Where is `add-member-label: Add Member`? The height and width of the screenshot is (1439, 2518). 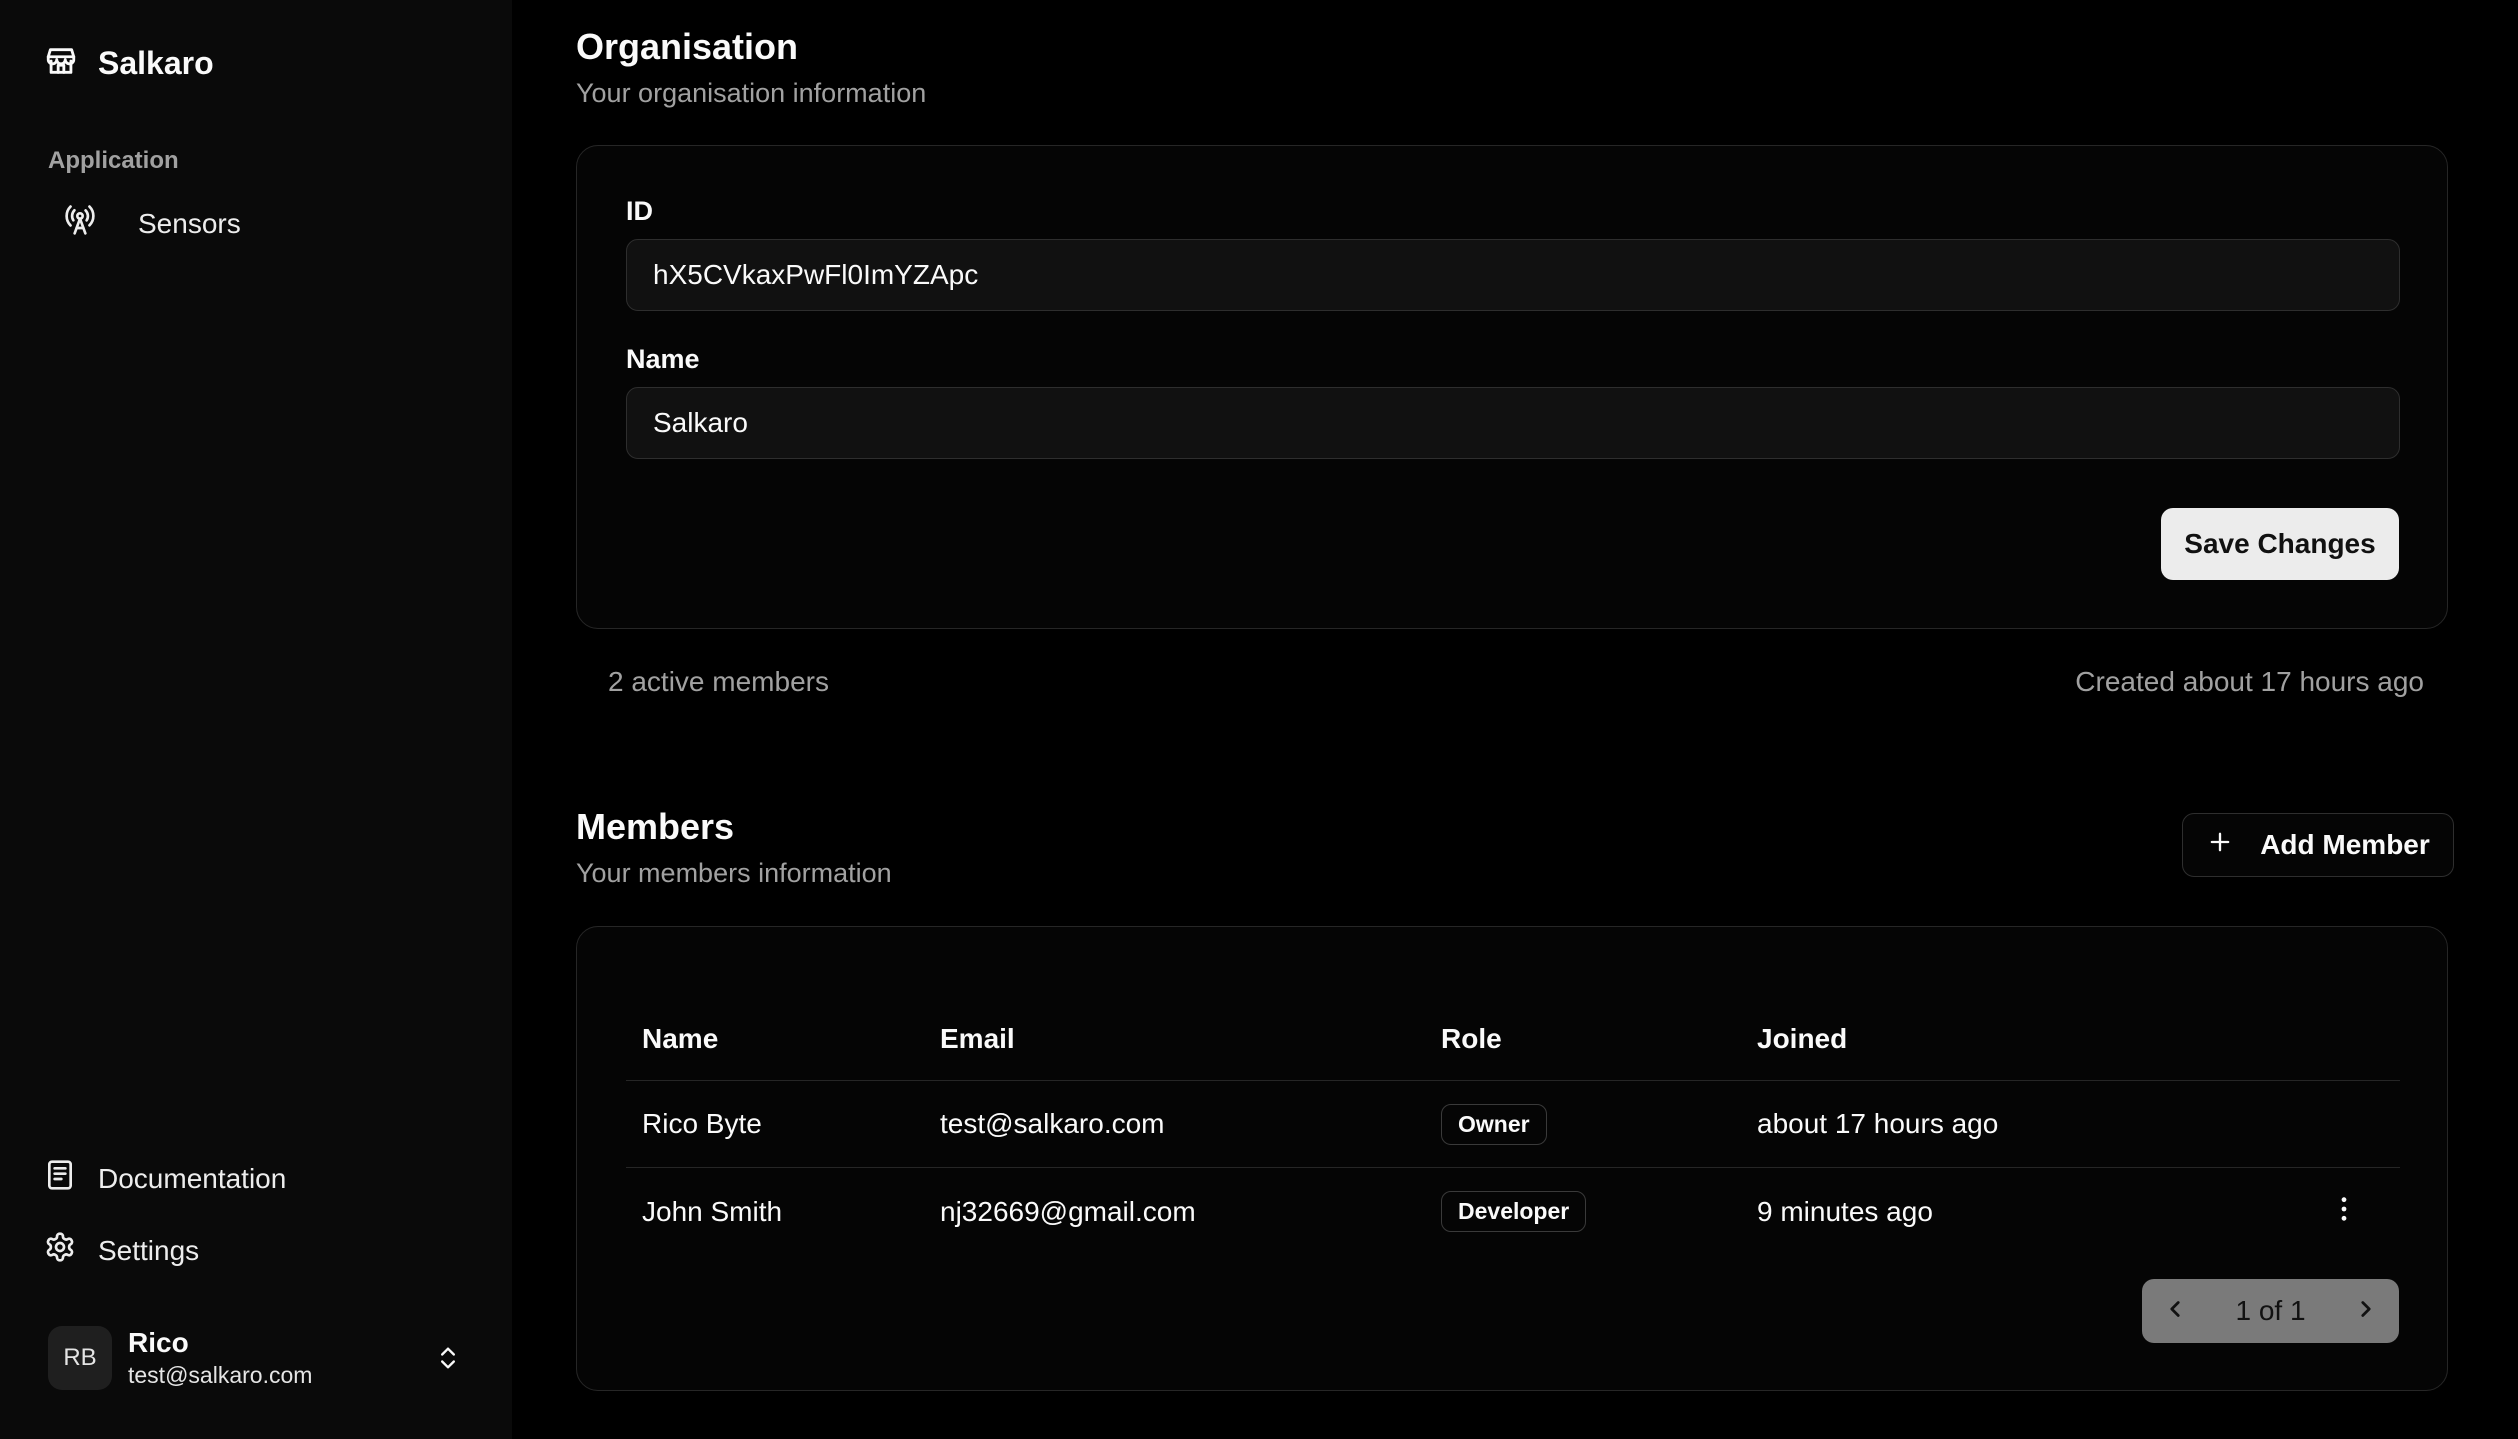 add-member-label: Add Member is located at coordinates (2345, 844).